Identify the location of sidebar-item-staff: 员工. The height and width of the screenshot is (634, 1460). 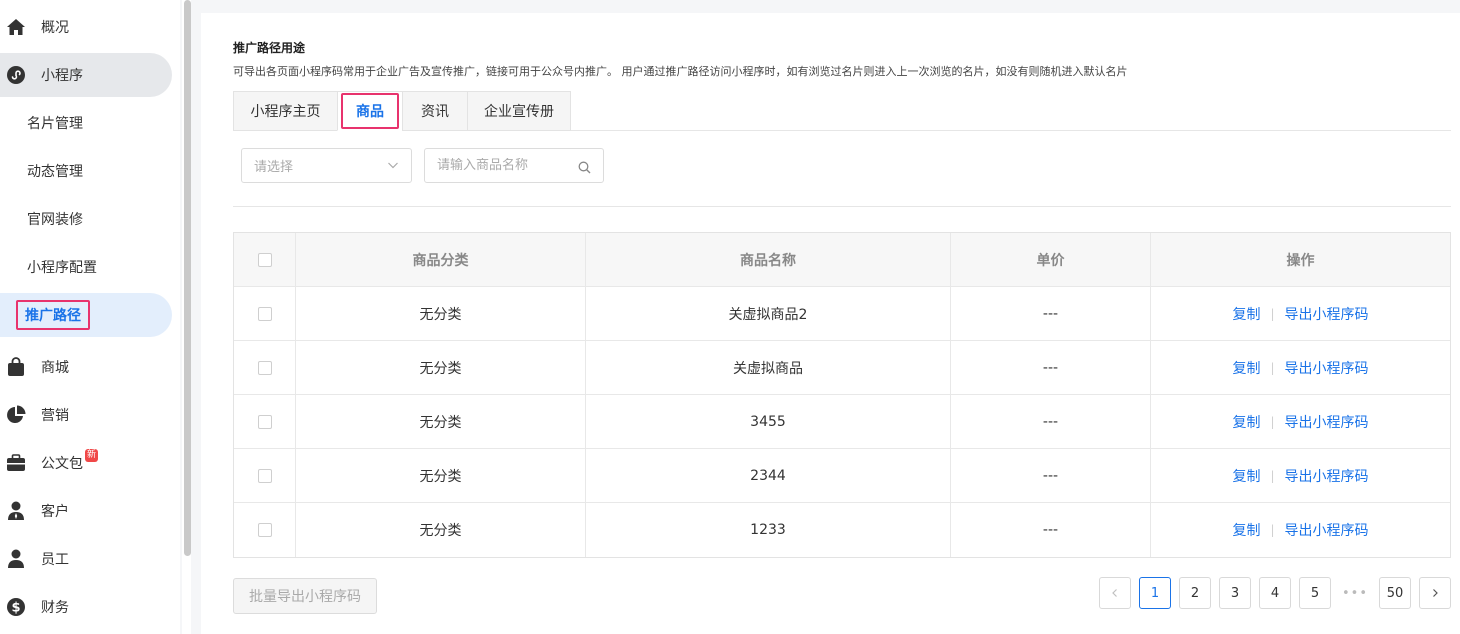
(86, 559).